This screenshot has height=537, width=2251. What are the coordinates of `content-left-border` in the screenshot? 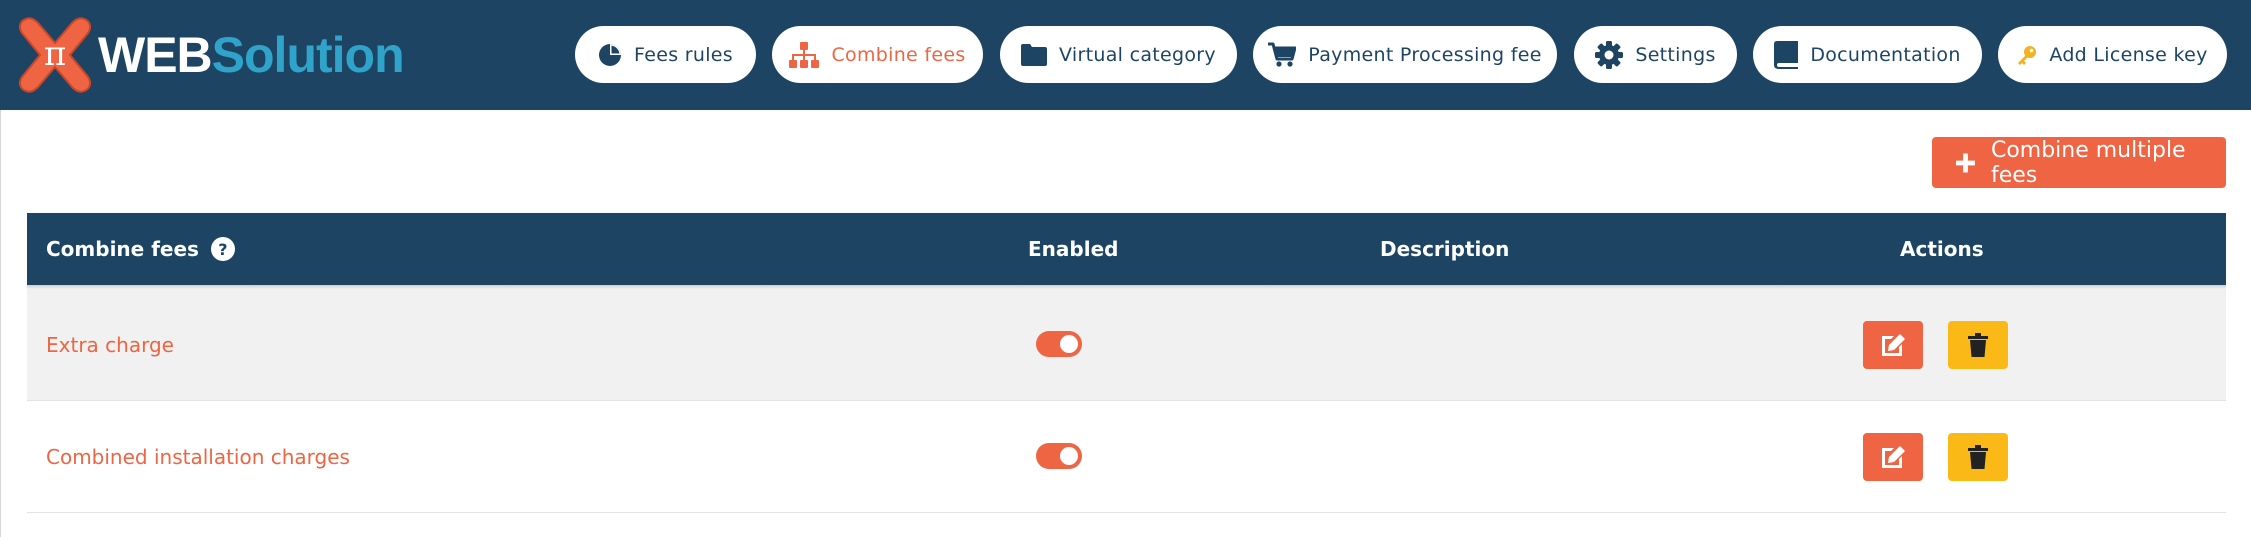 It's located at (0, 323).